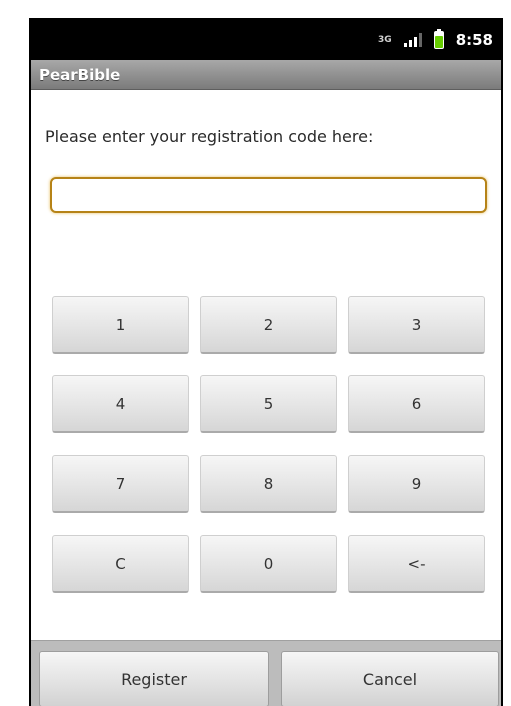 The image size is (511, 706). I want to click on key-3: 3, so click(416, 325).